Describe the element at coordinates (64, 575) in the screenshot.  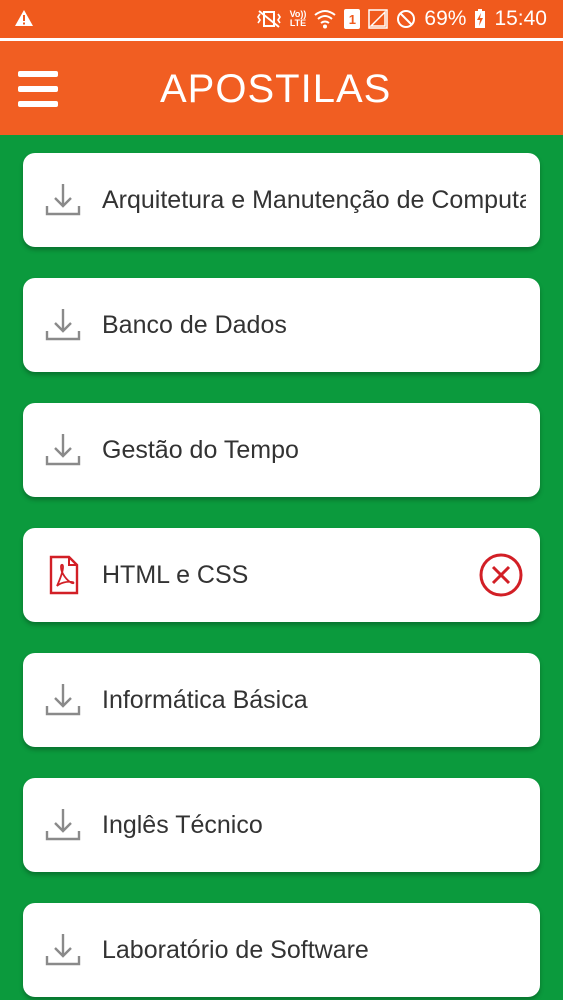
I see `pdf-icon` at that location.